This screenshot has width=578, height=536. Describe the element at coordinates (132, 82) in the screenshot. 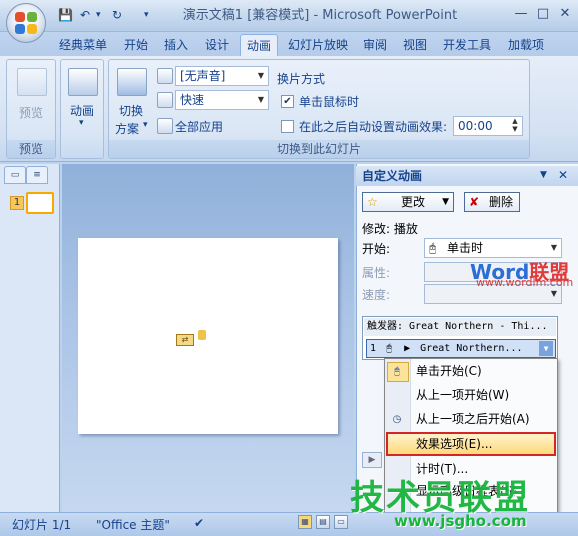

I see `transition-scheme-icon` at that location.